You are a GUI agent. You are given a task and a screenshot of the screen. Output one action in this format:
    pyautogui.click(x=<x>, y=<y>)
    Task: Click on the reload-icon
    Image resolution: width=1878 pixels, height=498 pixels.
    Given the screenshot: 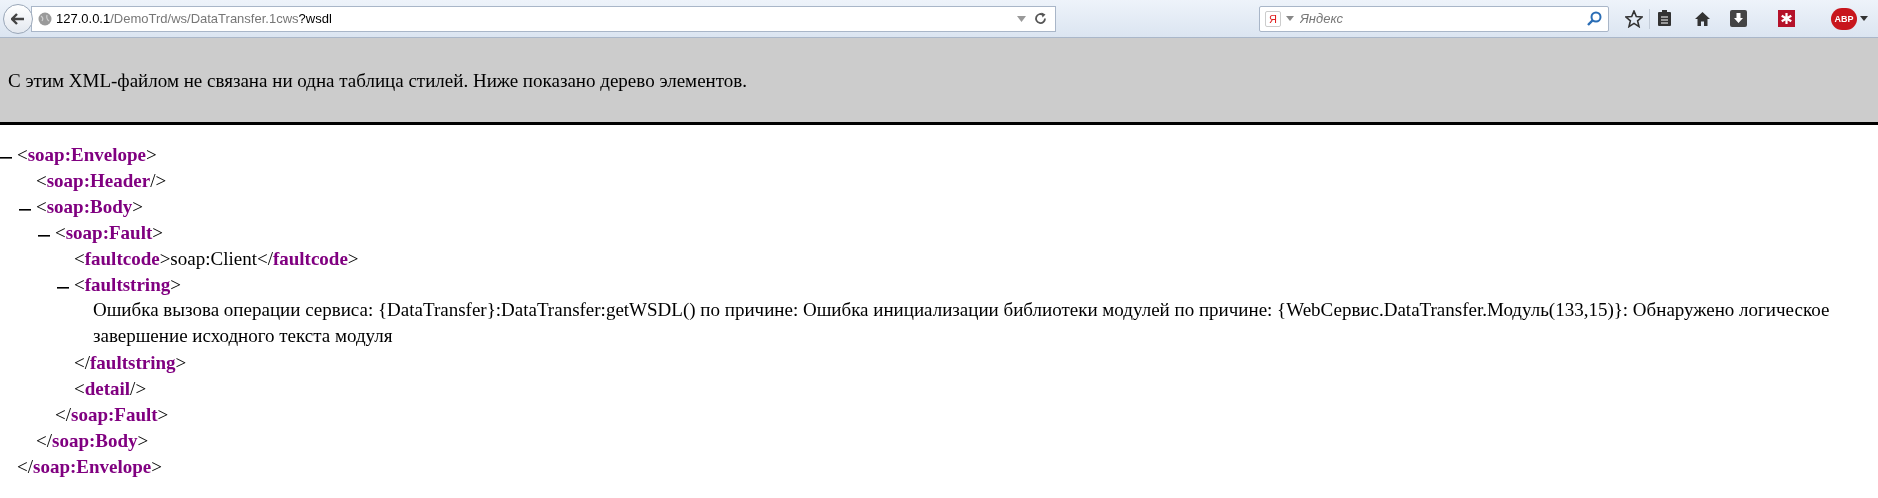 What is the action you would take?
    pyautogui.click(x=1040, y=18)
    